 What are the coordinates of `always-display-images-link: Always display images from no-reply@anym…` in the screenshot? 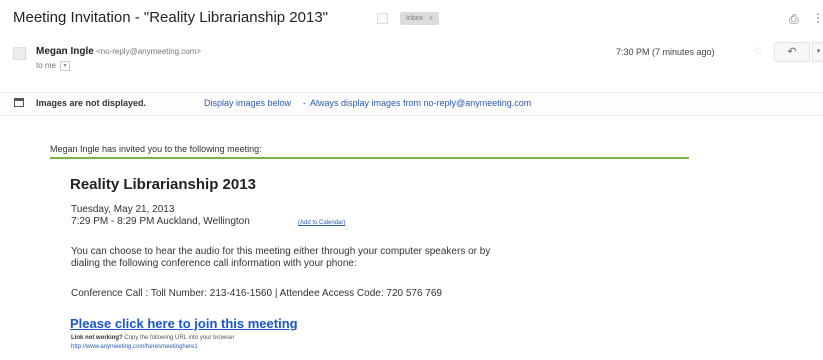 It's located at (420, 103).